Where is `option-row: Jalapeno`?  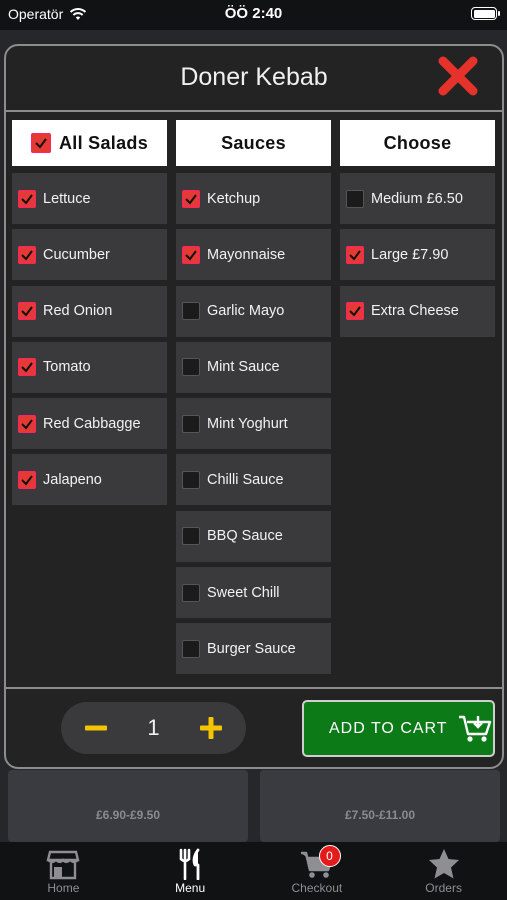 option-row: Jalapeno is located at coordinates (89, 480).